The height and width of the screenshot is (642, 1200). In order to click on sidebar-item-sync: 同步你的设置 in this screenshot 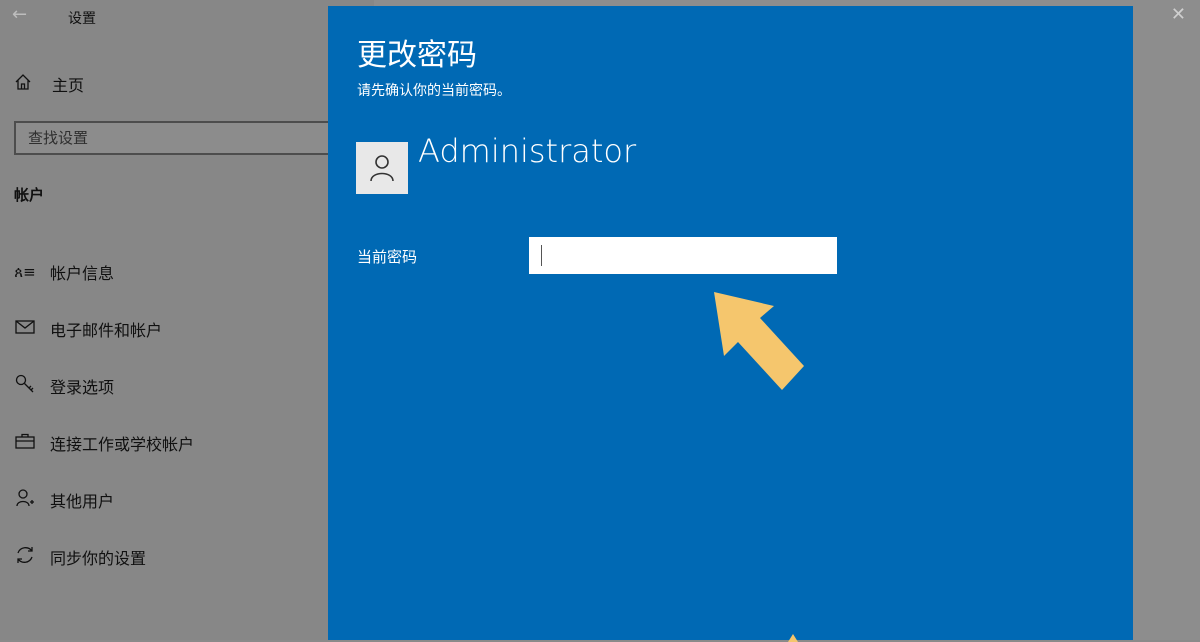, I will do `click(103, 556)`.